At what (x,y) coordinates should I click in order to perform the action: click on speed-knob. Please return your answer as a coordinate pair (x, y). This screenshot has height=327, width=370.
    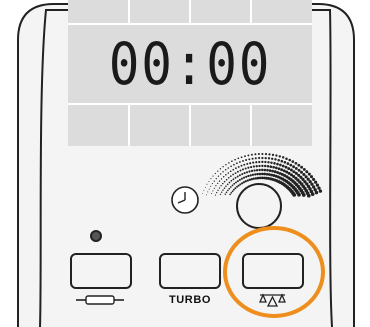
    Looking at the image, I should click on (259, 206).